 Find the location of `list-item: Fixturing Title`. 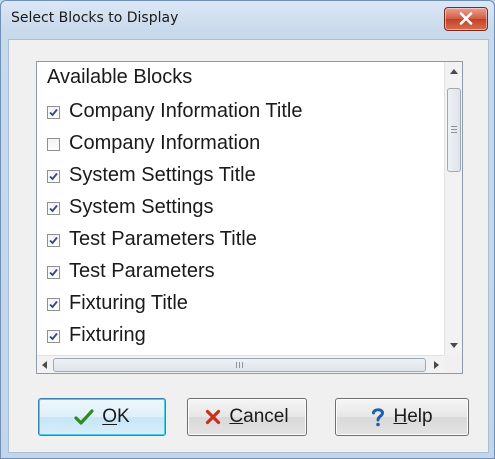

list-item: Fixturing Title is located at coordinates (244, 305).